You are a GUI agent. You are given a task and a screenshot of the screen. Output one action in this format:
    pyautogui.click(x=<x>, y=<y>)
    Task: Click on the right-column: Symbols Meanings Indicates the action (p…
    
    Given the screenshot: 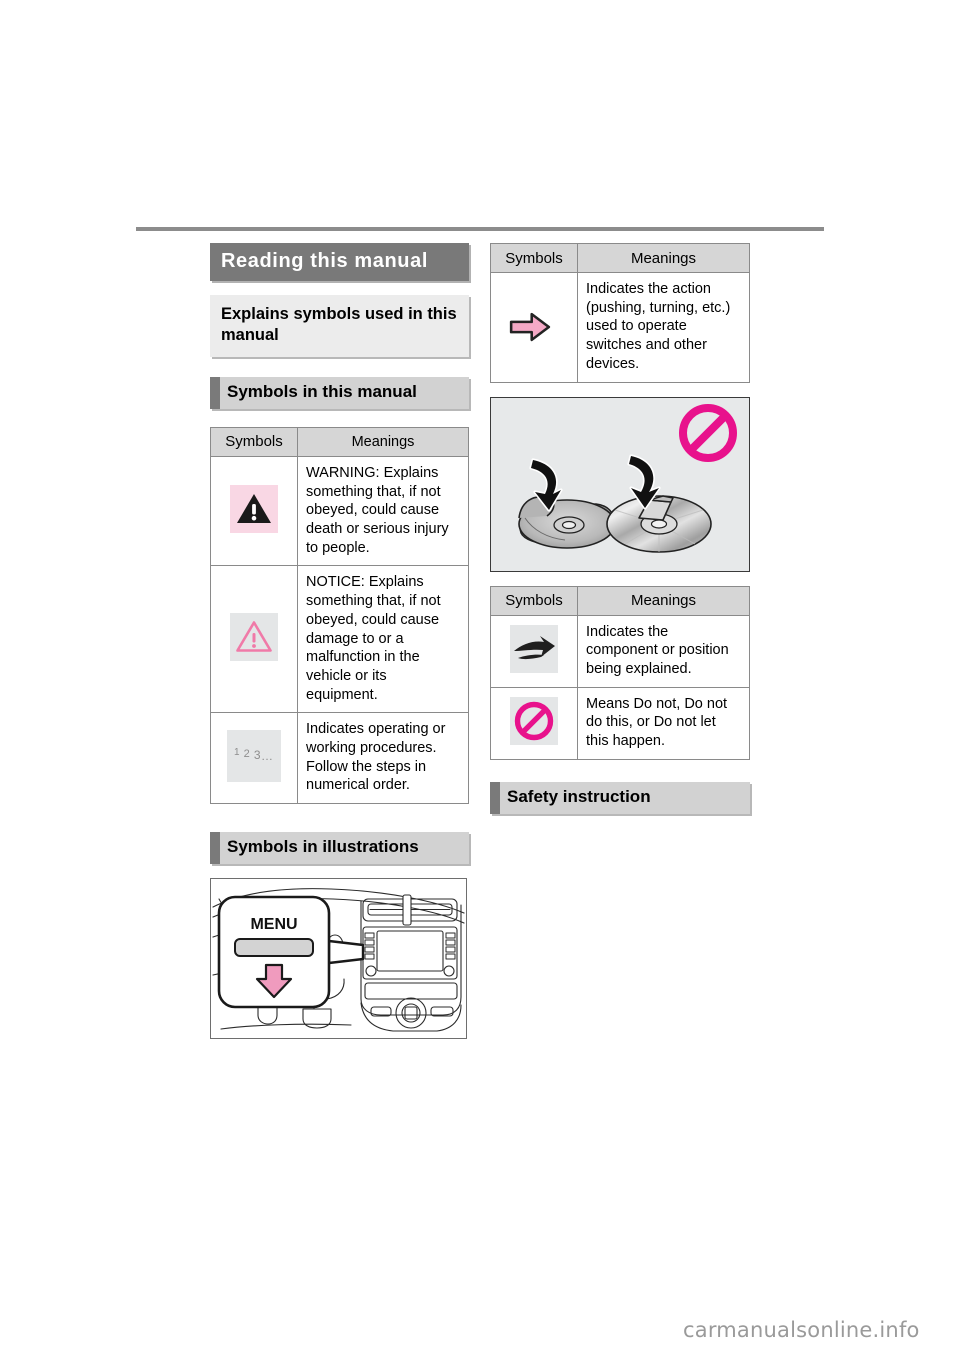 What is the action you would take?
    pyautogui.click(x=620, y=528)
    